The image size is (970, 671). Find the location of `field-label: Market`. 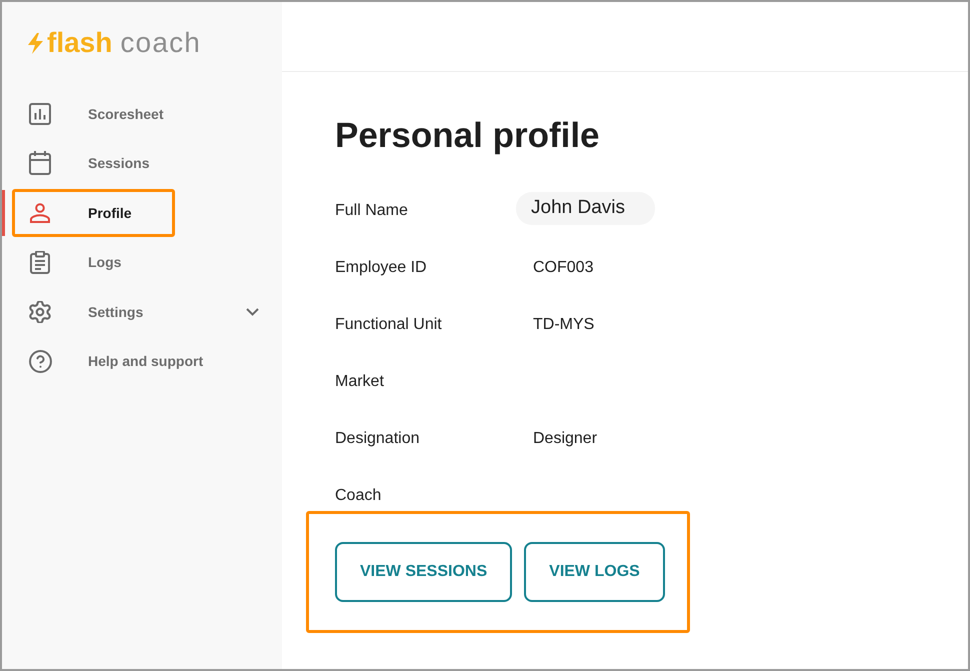

field-label: Market is located at coordinates (359, 381).